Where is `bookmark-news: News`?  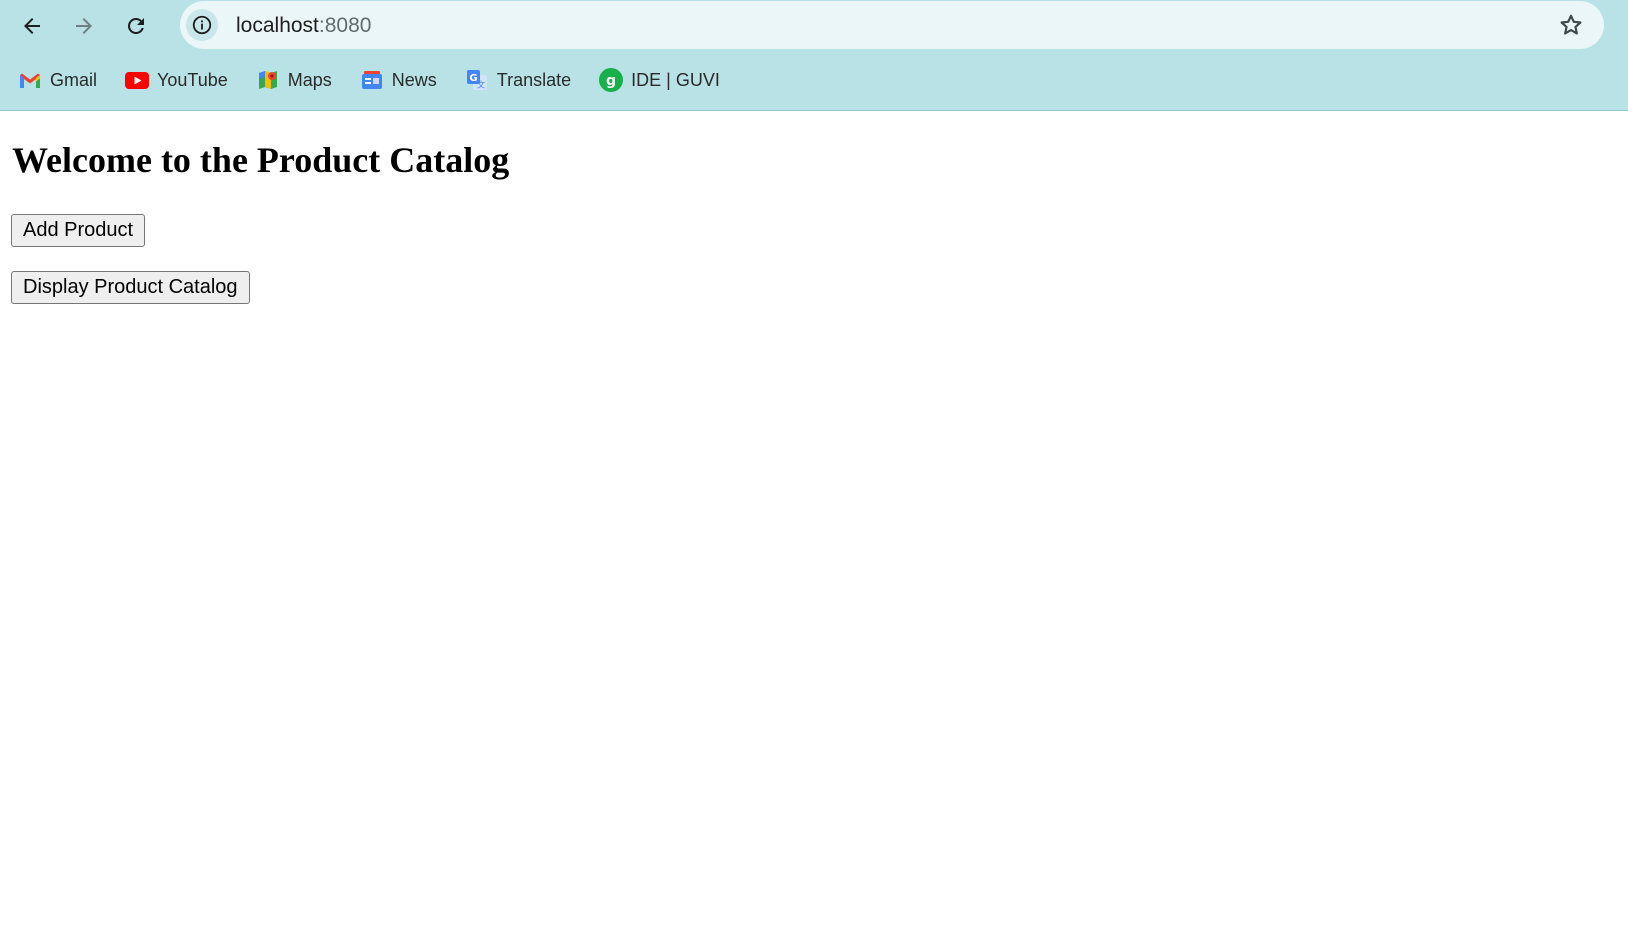 bookmark-news: News is located at coordinates (394, 80).